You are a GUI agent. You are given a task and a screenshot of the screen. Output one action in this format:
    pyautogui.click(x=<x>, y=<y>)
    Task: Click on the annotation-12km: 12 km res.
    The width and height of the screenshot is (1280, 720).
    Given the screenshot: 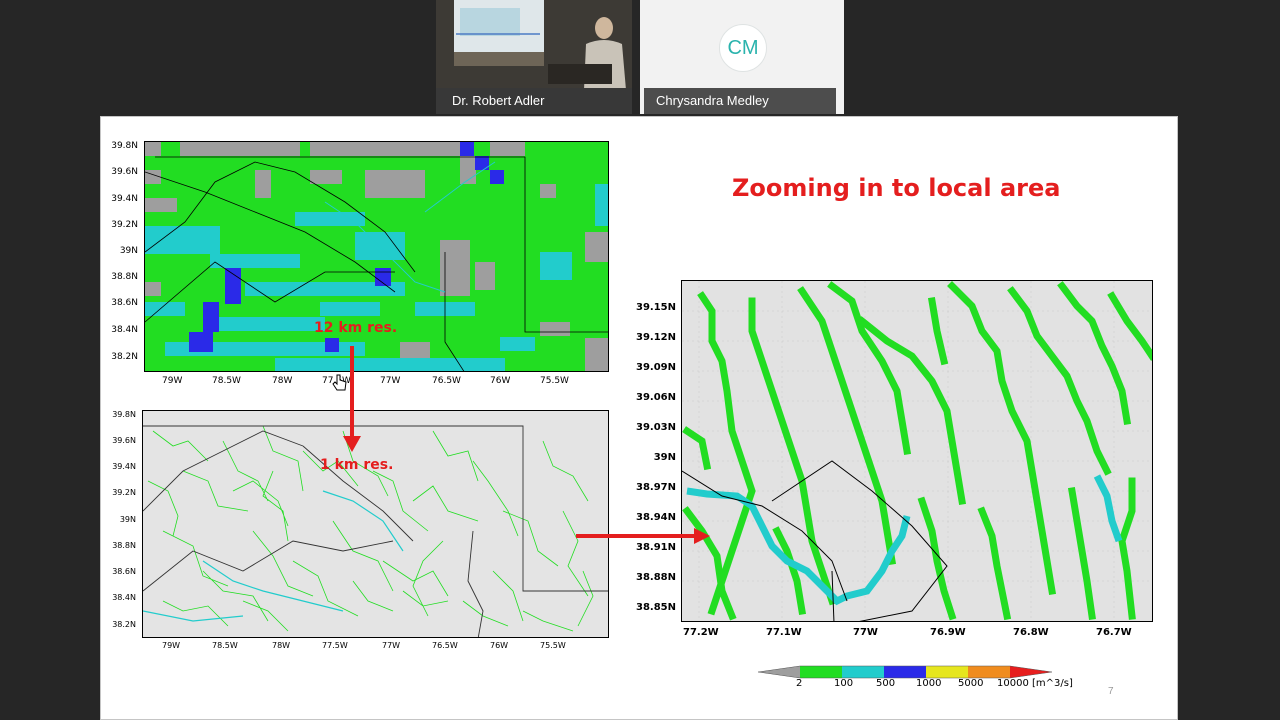 What is the action you would take?
    pyautogui.click(x=356, y=328)
    